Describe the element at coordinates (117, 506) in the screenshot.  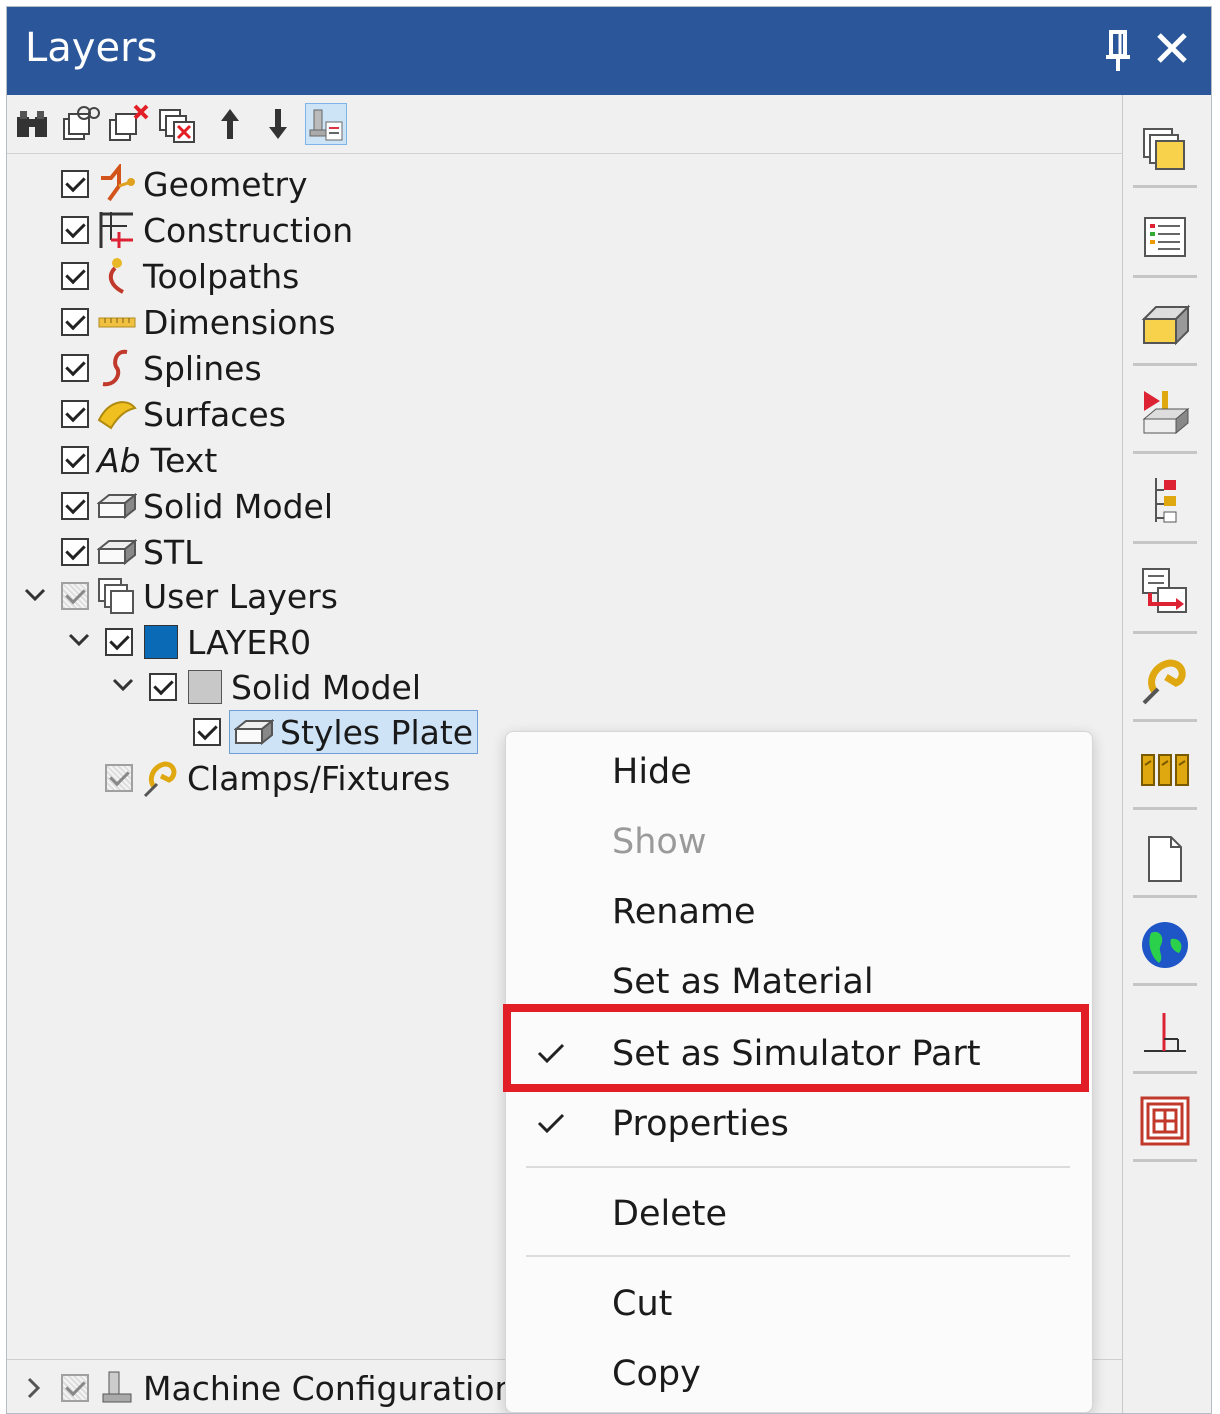
I see `solid-icon` at that location.